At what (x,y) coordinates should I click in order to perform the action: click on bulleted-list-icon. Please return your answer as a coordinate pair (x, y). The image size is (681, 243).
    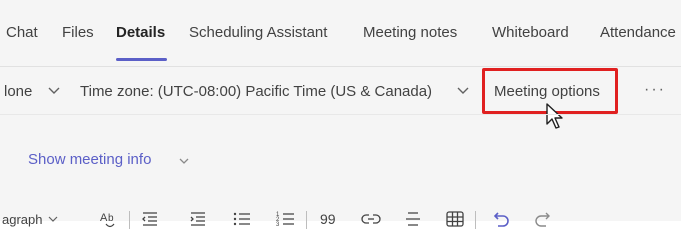
    Looking at the image, I should click on (242, 219).